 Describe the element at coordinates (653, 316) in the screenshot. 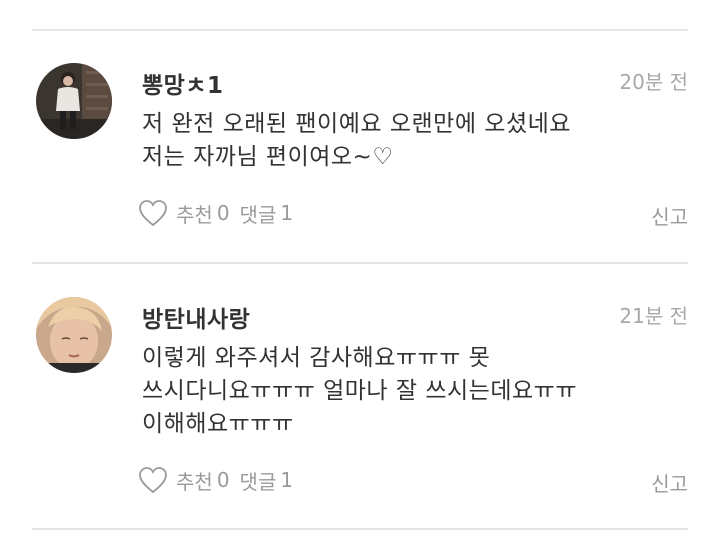

I see `timestamp: 21분 전` at that location.